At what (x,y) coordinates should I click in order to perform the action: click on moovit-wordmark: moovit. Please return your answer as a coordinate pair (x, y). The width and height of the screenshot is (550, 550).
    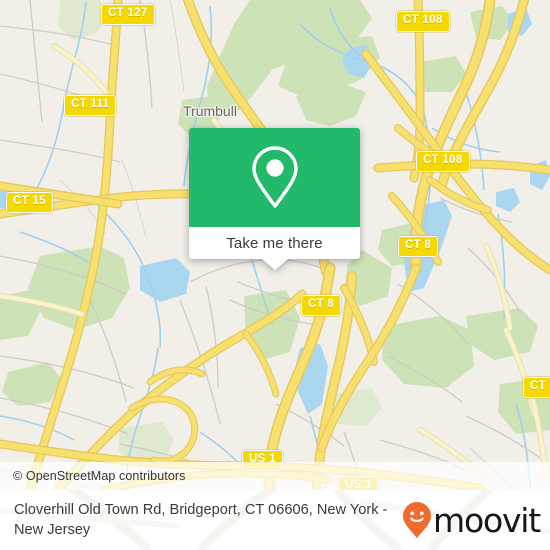
    Looking at the image, I should click on (487, 520).